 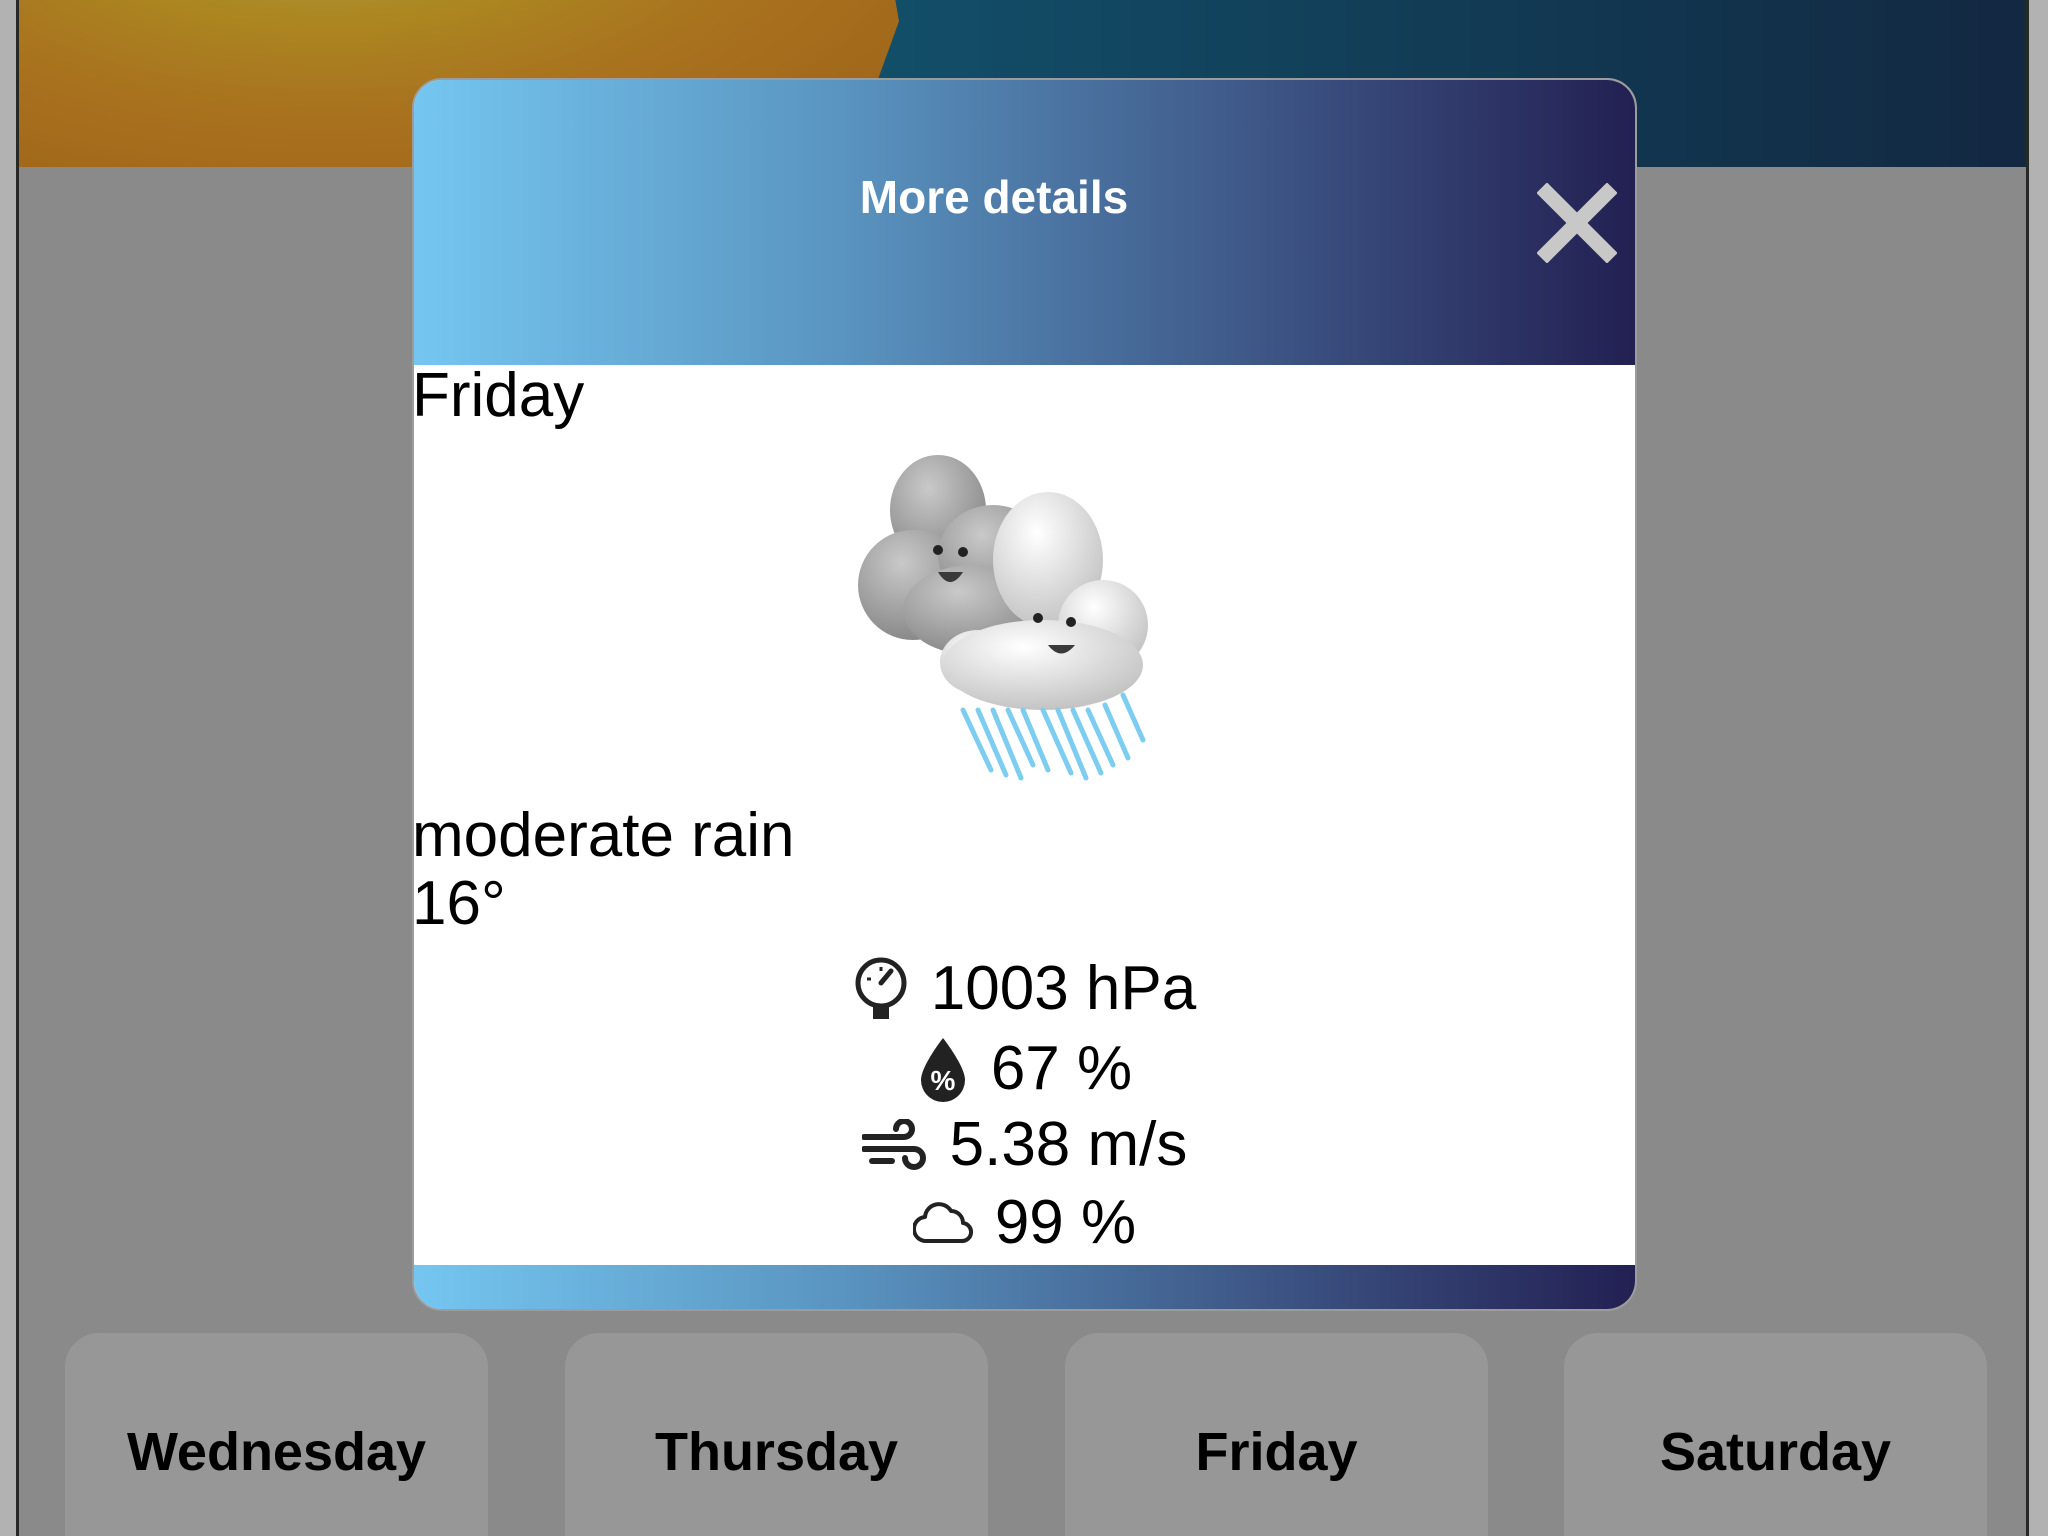 I want to click on modal-footer, so click(x=1024, y=1287).